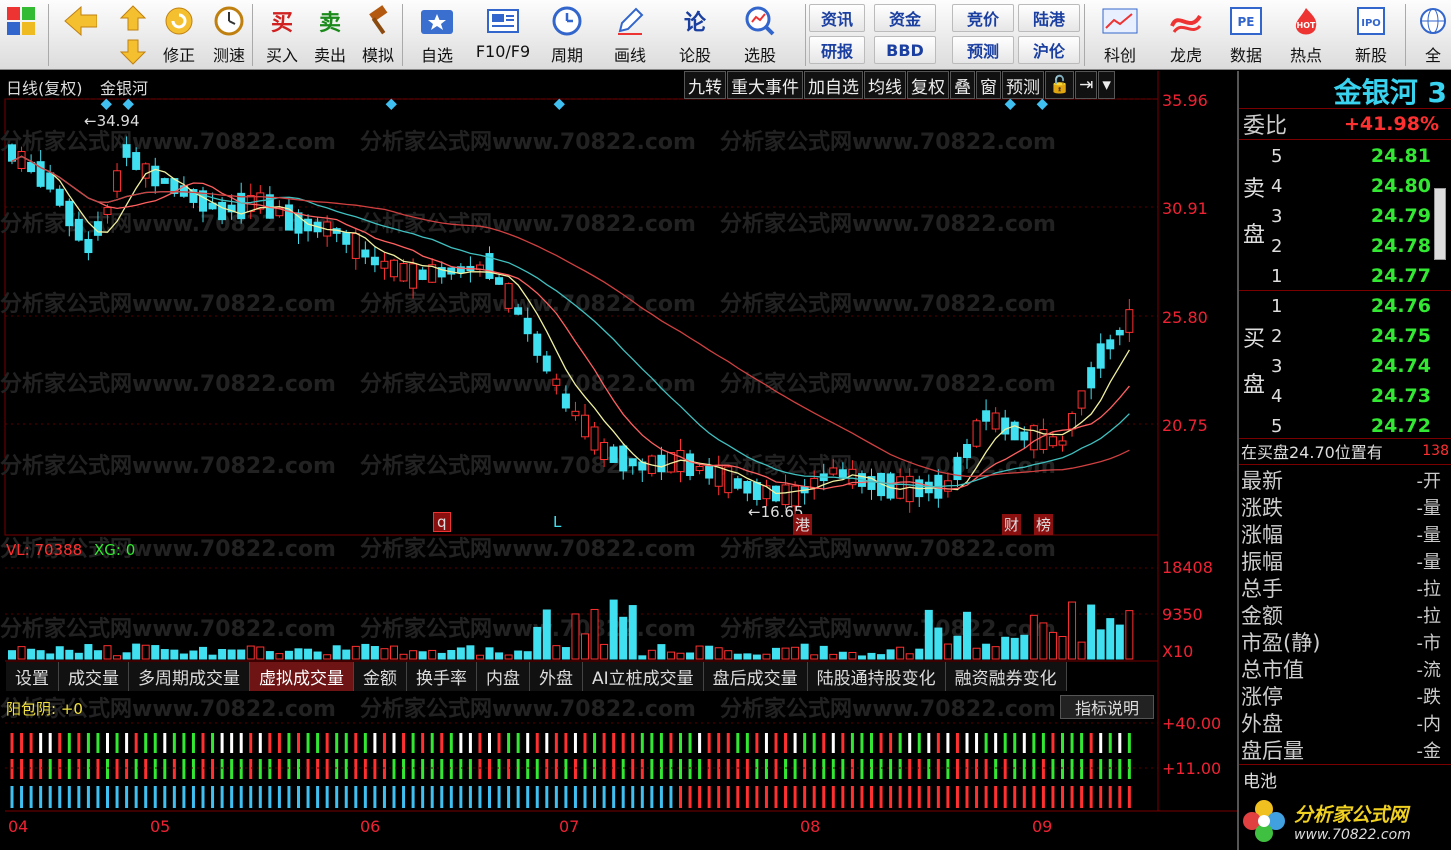 Image resolution: width=1451 pixels, height=850 pixels. What do you see at coordinates (503, 676) in the screenshot?
I see `indicator-tab: 内盘` at bounding box center [503, 676].